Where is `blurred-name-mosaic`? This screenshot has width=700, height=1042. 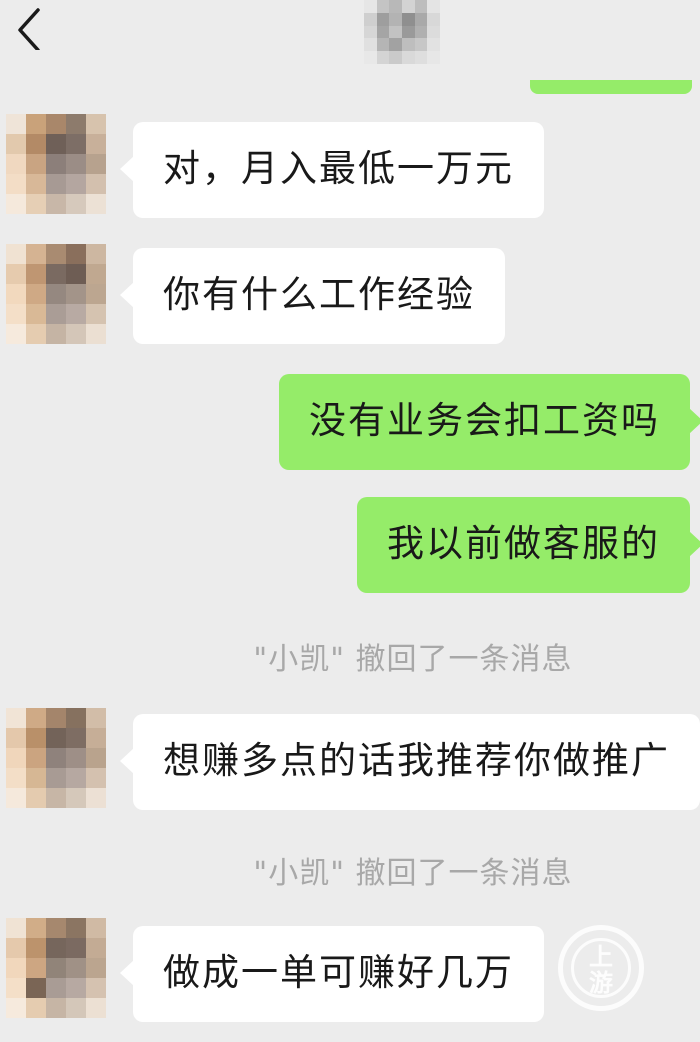 blurred-name-mosaic is located at coordinates (402, 32).